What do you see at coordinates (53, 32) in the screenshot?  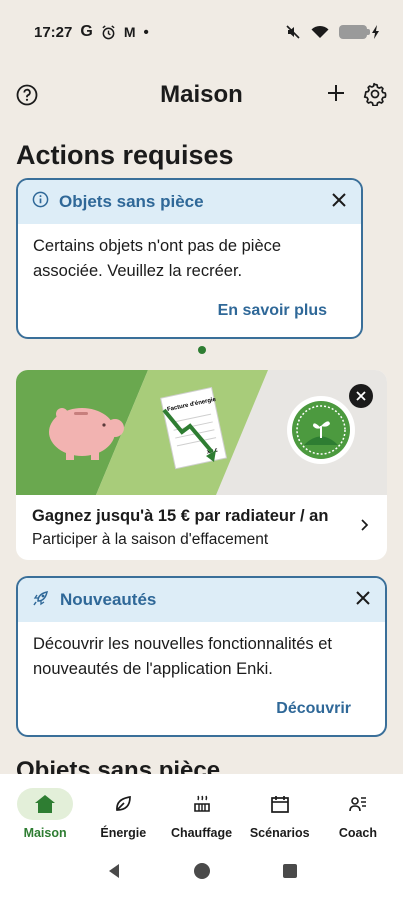 I see `status-time: 17:27` at bounding box center [53, 32].